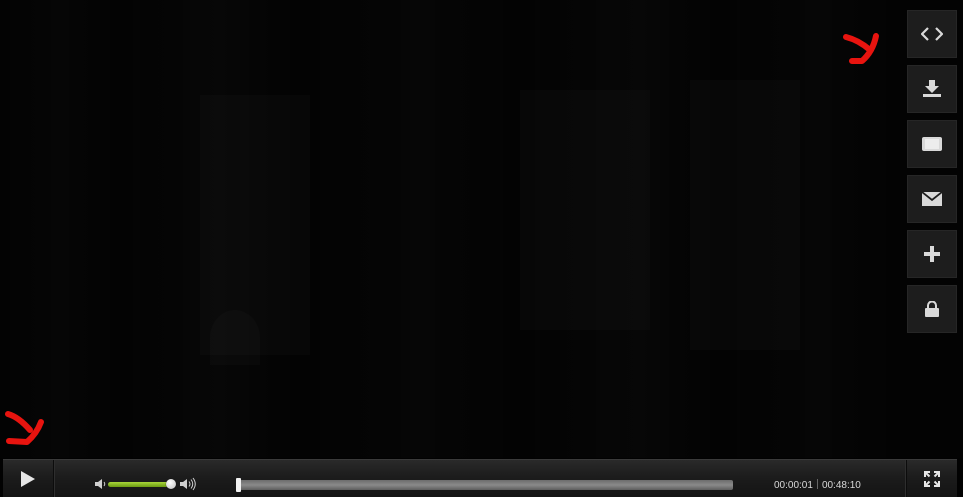 Image resolution: width=963 pixels, height=497 pixels. I want to click on envelope-icon, so click(932, 199).